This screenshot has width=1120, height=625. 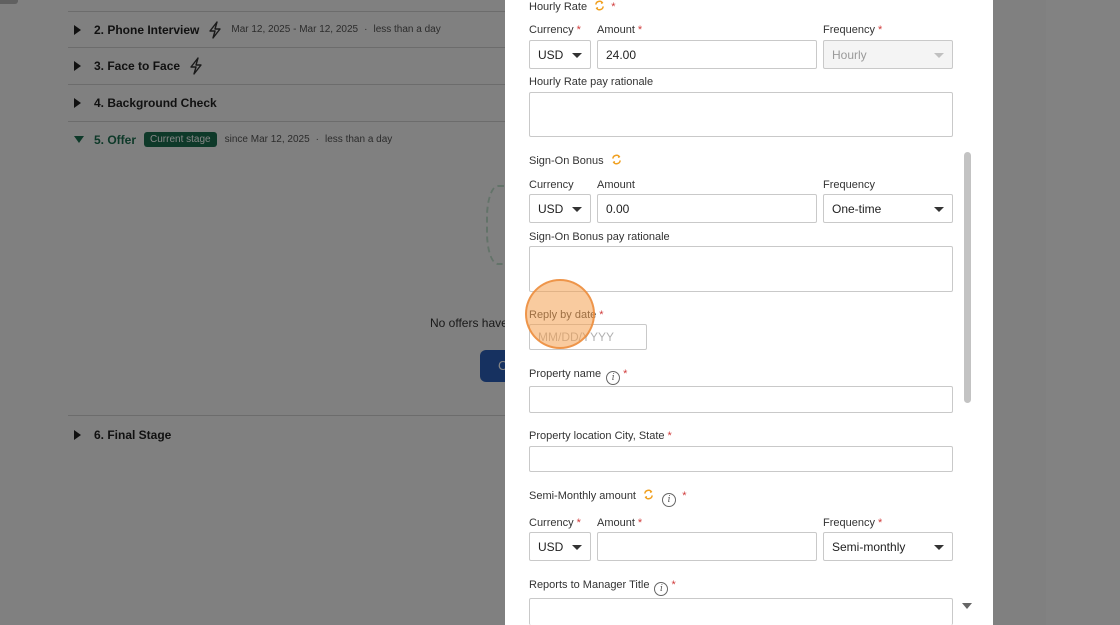 I want to click on hourly-rate-amount-input: 24.00, so click(x=707, y=54).